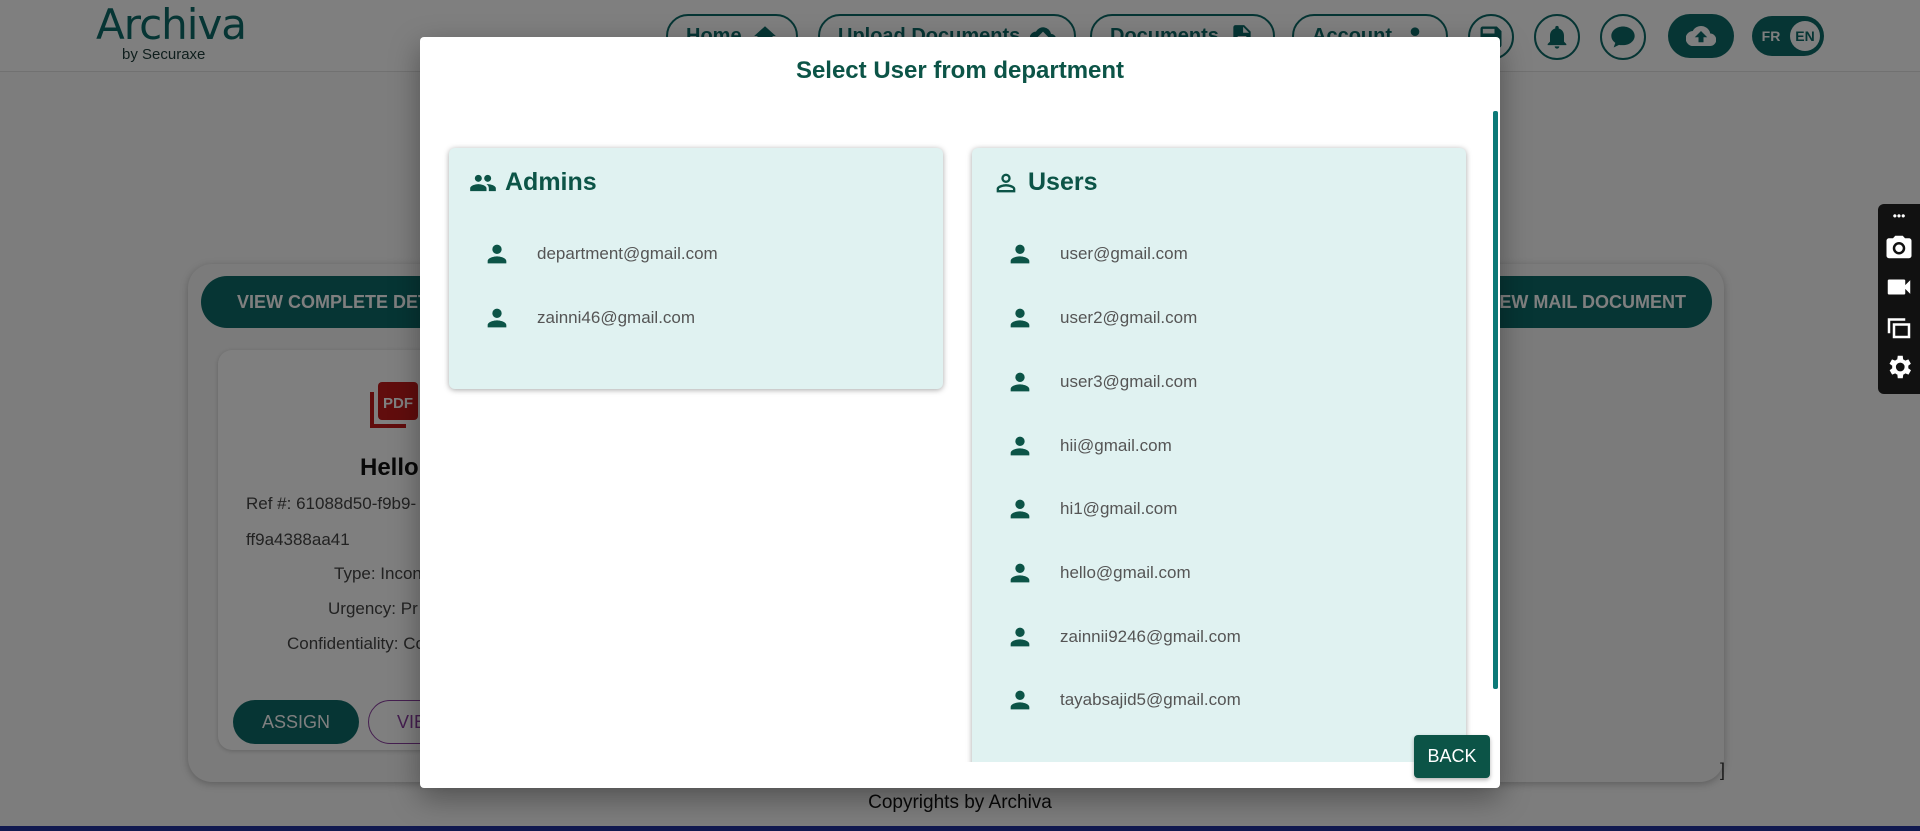 The image size is (1920, 831). I want to click on admin-item: zainni46@gmail.com, so click(589, 318).